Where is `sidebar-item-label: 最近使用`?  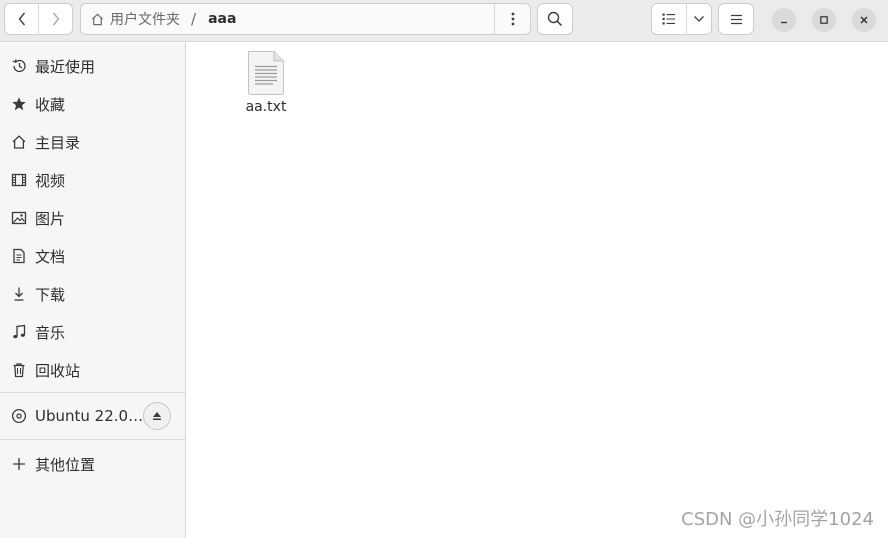
sidebar-item-label: 最近使用 is located at coordinates (65, 66).